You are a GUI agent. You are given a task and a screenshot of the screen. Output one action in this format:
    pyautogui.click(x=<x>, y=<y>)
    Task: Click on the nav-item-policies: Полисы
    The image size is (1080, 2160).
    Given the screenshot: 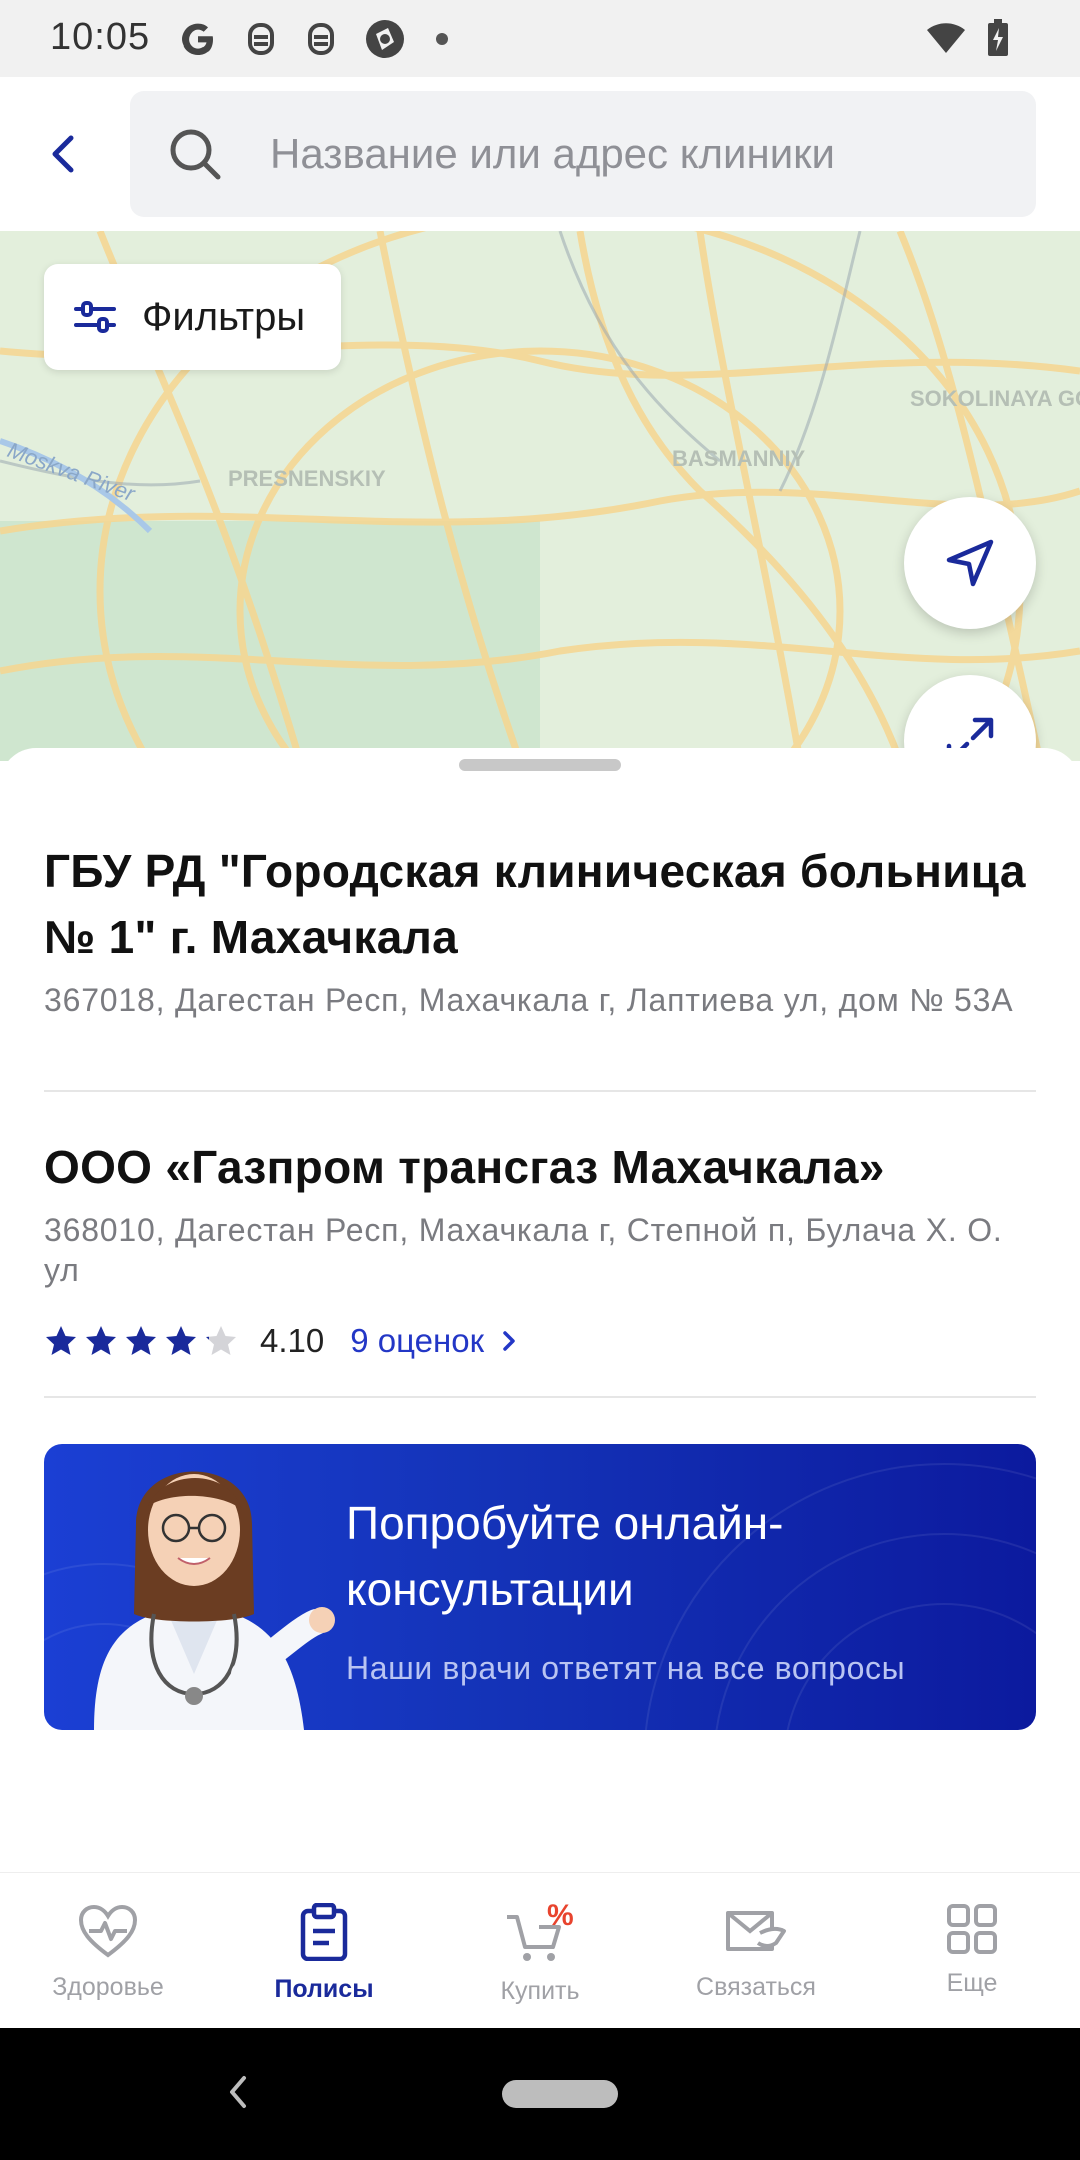 What is the action you would take?
    pyautogui.click(x=324, y=1951)
    